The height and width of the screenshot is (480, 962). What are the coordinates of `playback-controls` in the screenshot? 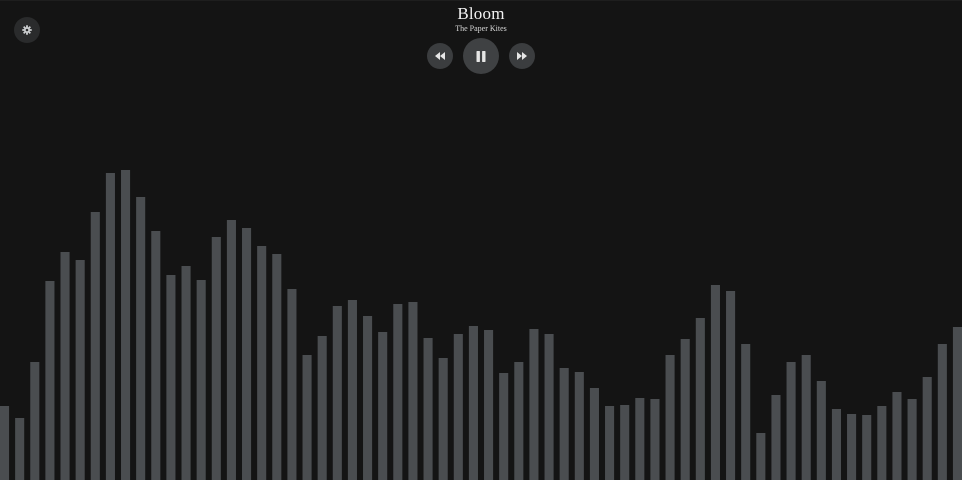 It's located at (481, 56).